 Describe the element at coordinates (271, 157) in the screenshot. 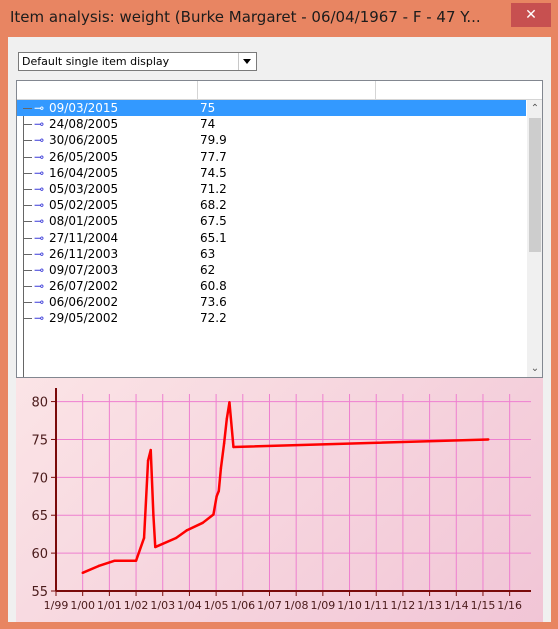

I see `list-item: ⊸ 26/05/2005 77.7` at that location.